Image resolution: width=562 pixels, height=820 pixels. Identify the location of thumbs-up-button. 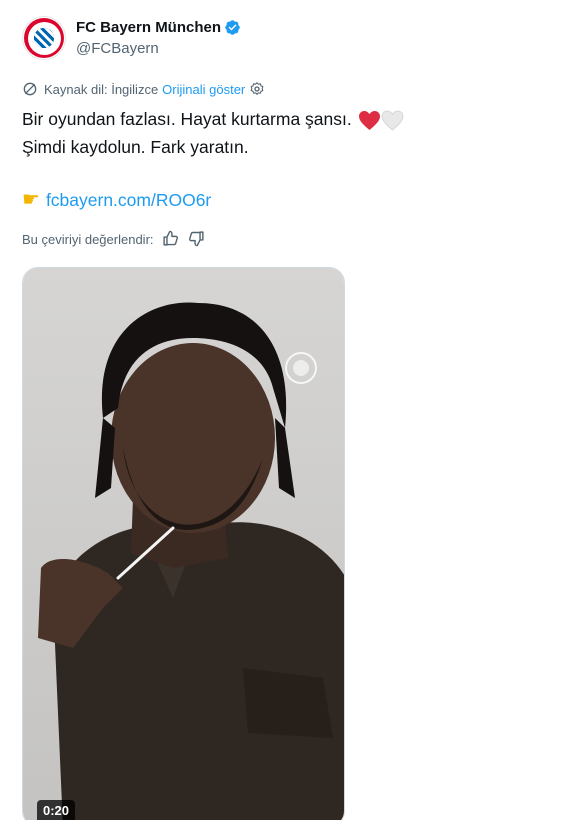
(171, 239).